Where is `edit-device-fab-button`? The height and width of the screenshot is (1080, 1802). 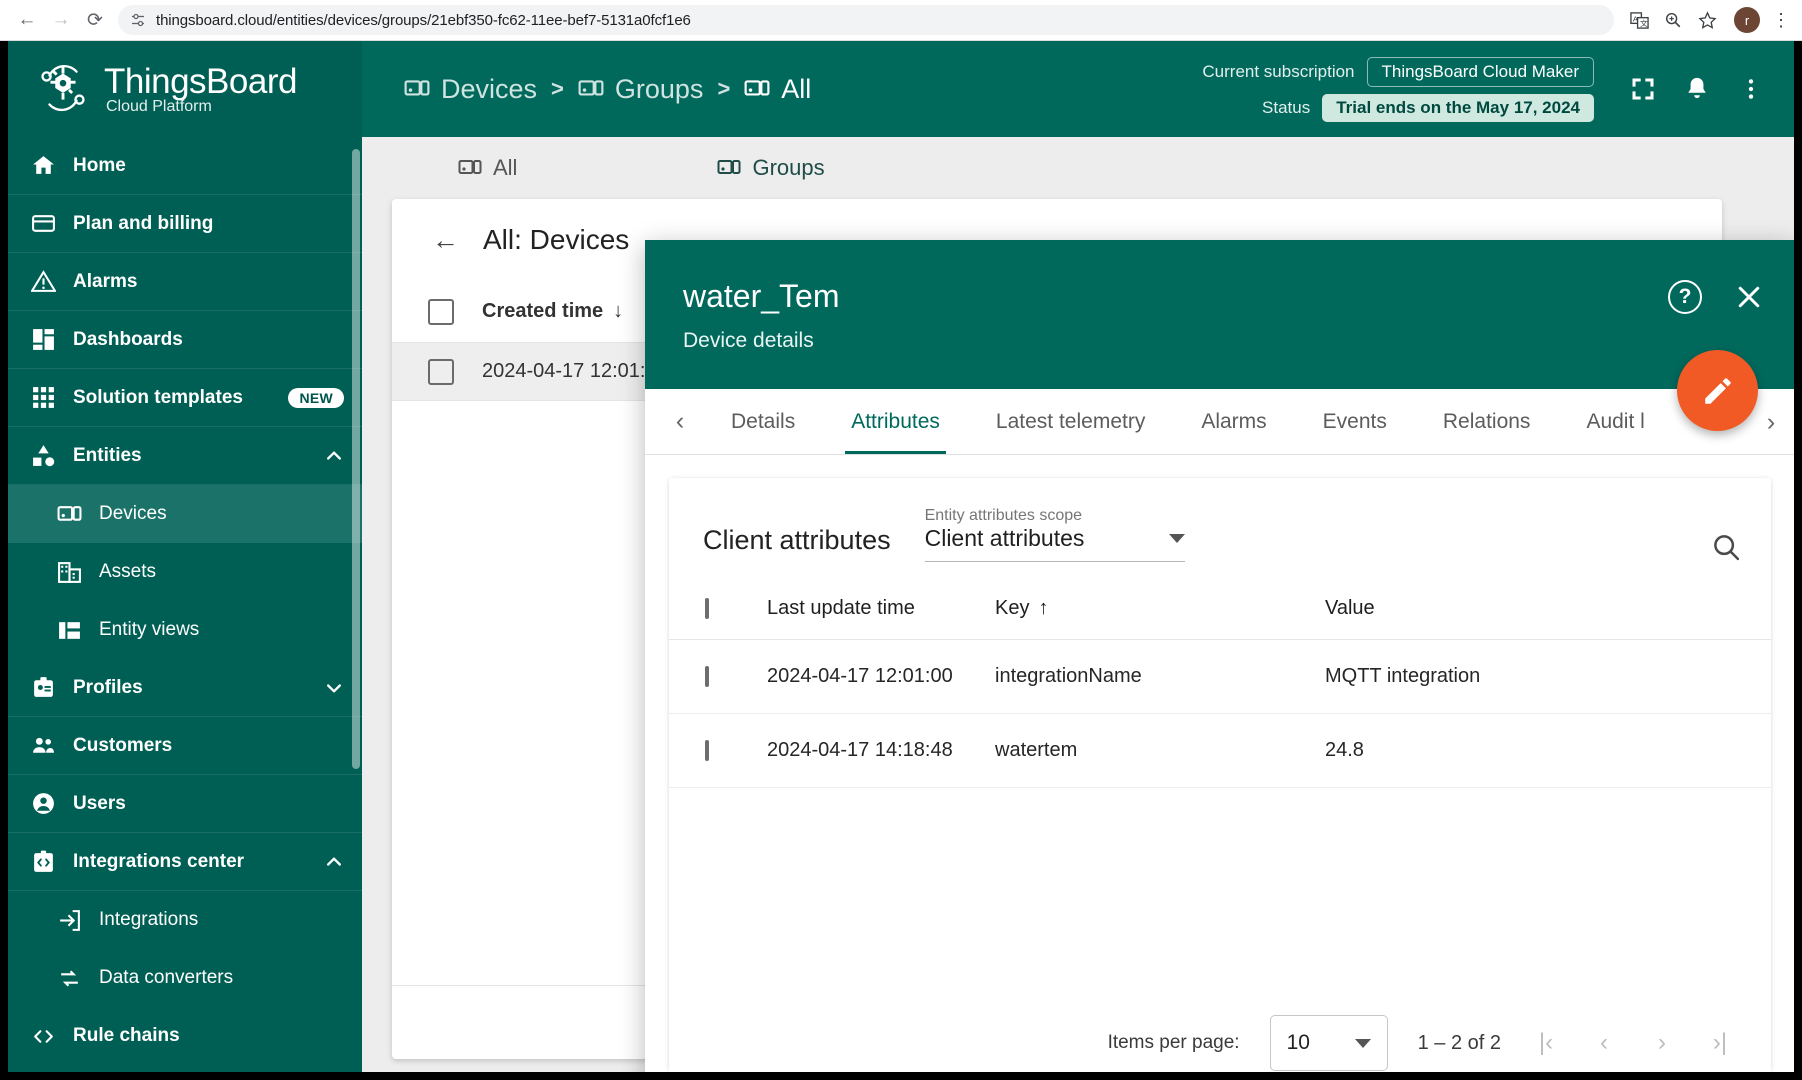
edit-device-fab-button is located at coordinates (1717, 390).